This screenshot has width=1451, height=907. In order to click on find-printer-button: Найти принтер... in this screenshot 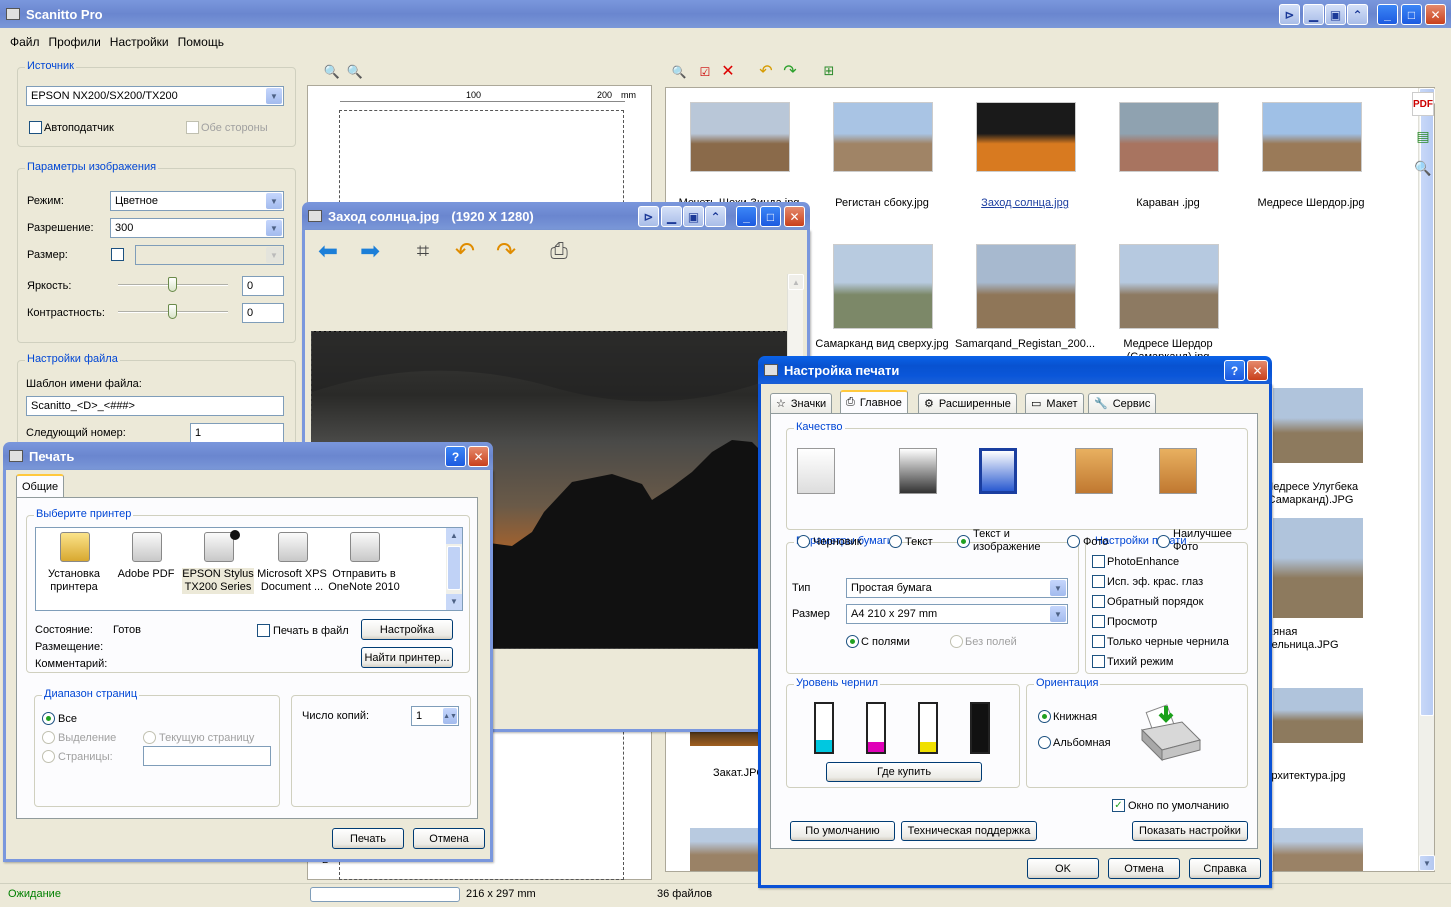, I will do `click(407, 657)`.